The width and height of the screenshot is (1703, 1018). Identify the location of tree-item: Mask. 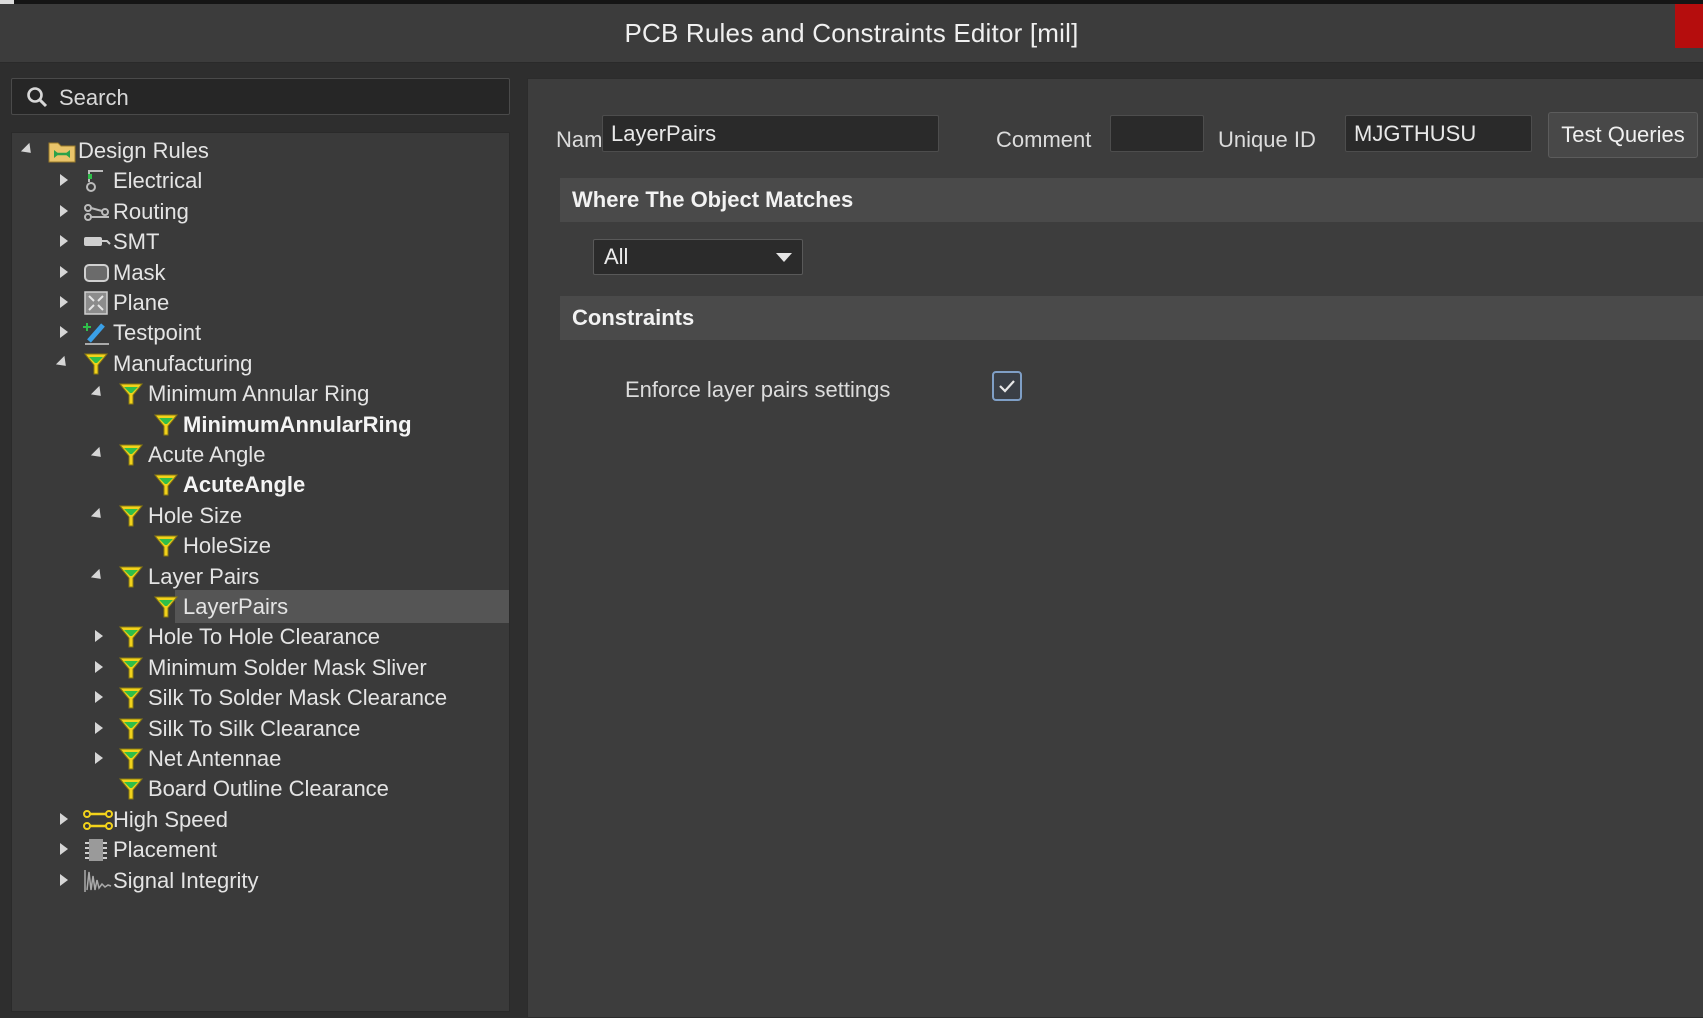
(260, 272).